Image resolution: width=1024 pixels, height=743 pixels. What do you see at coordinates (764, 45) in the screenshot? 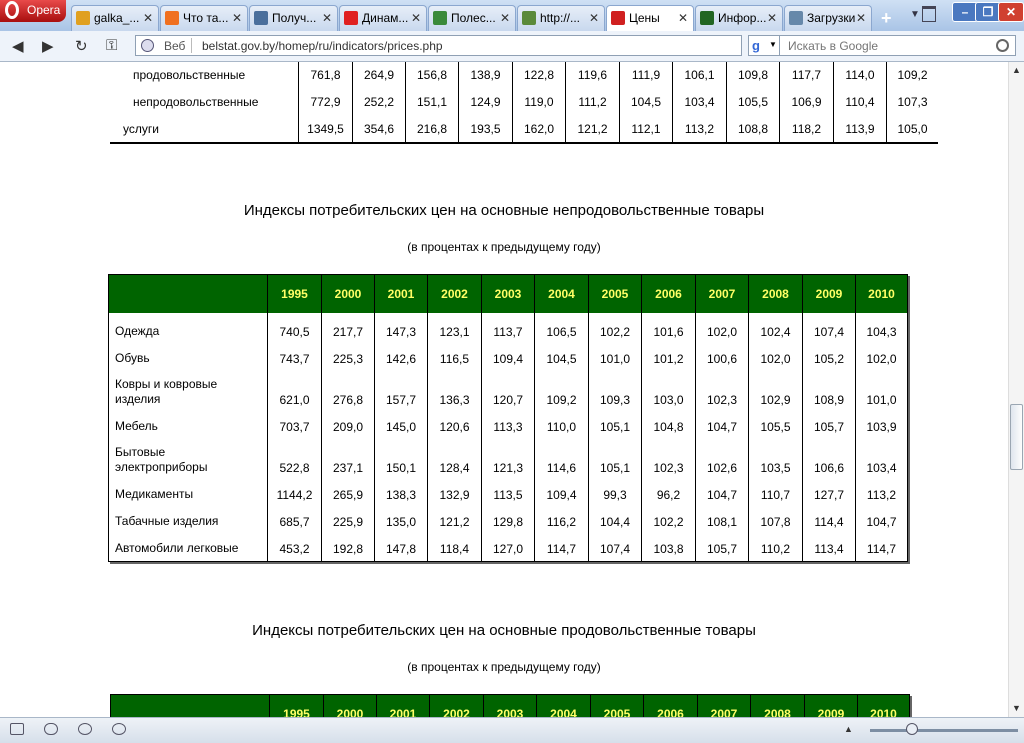
I see `search-engine-selector: g ▼` at bounding box center [764, 45].